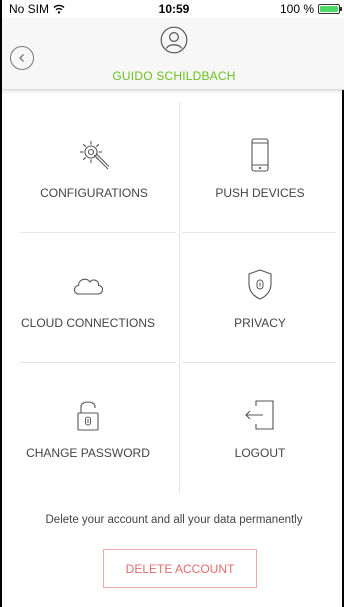 This screenshot has height=607, width=344. What do you see at coordinates (88, 453) in the screenshot?
I see `menu-label-change-password: CHANGE PASSWORD` at bounding box center [88, 453].